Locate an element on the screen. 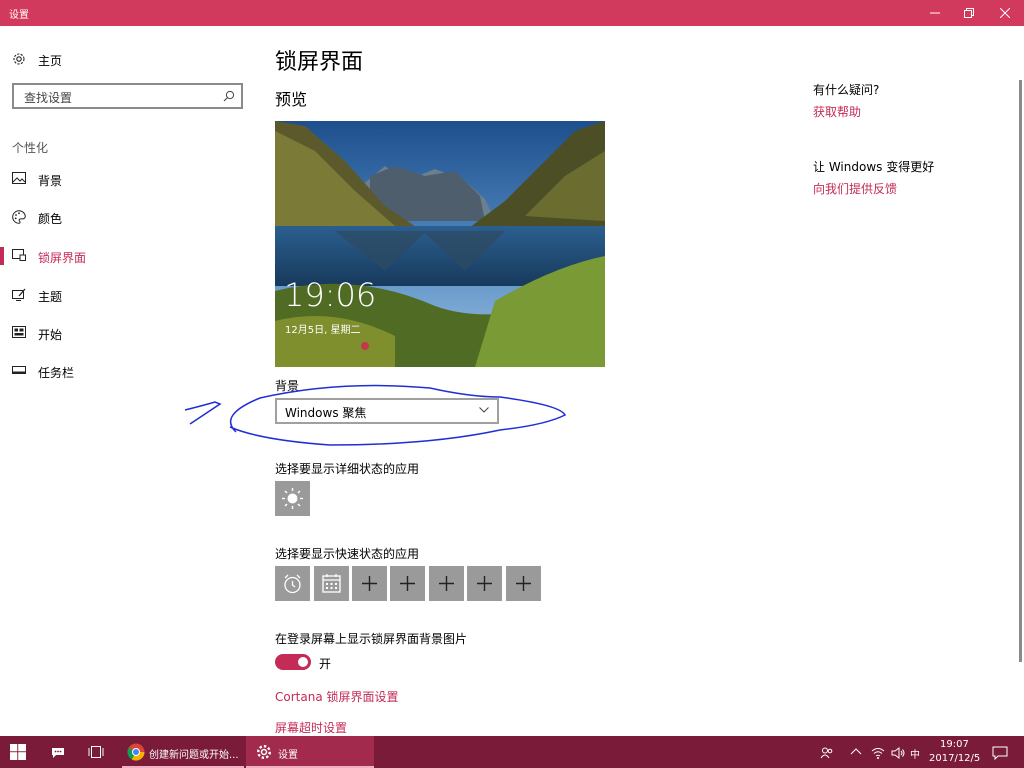  sidebar-item-themes: 主题 is located at coordinates (127, 295).